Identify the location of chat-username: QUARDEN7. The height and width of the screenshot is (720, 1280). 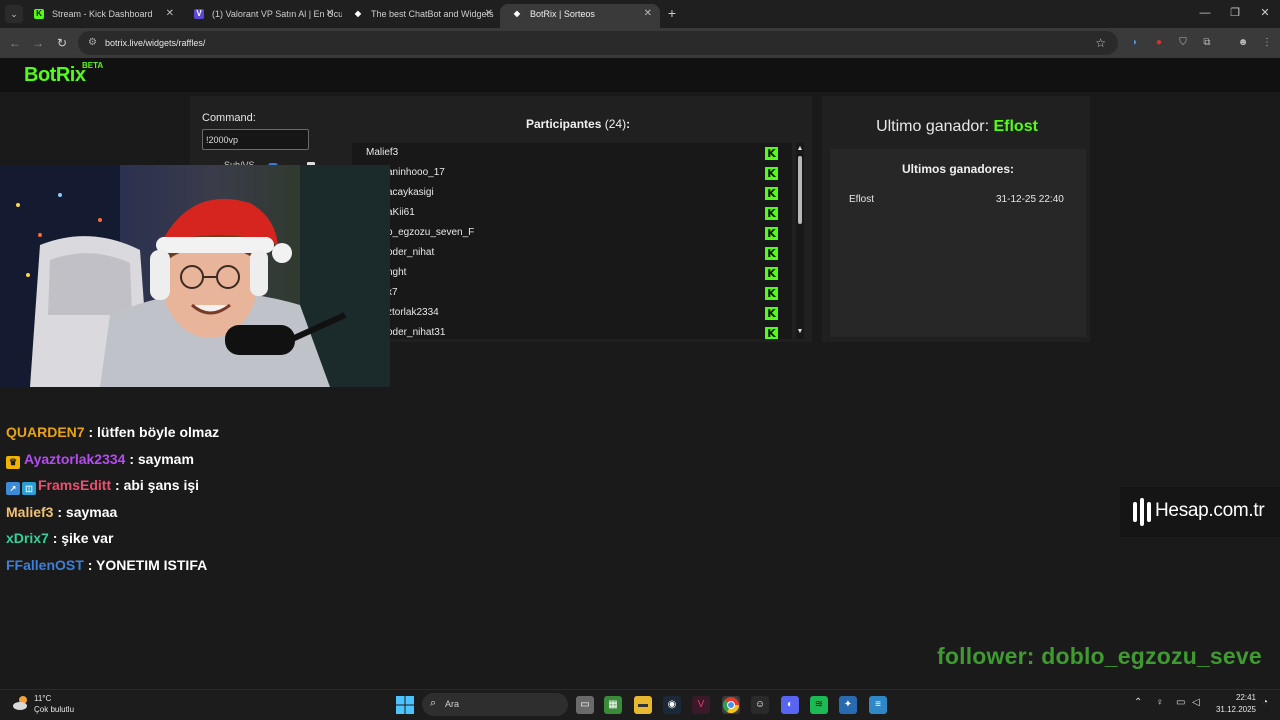
(45, 432).